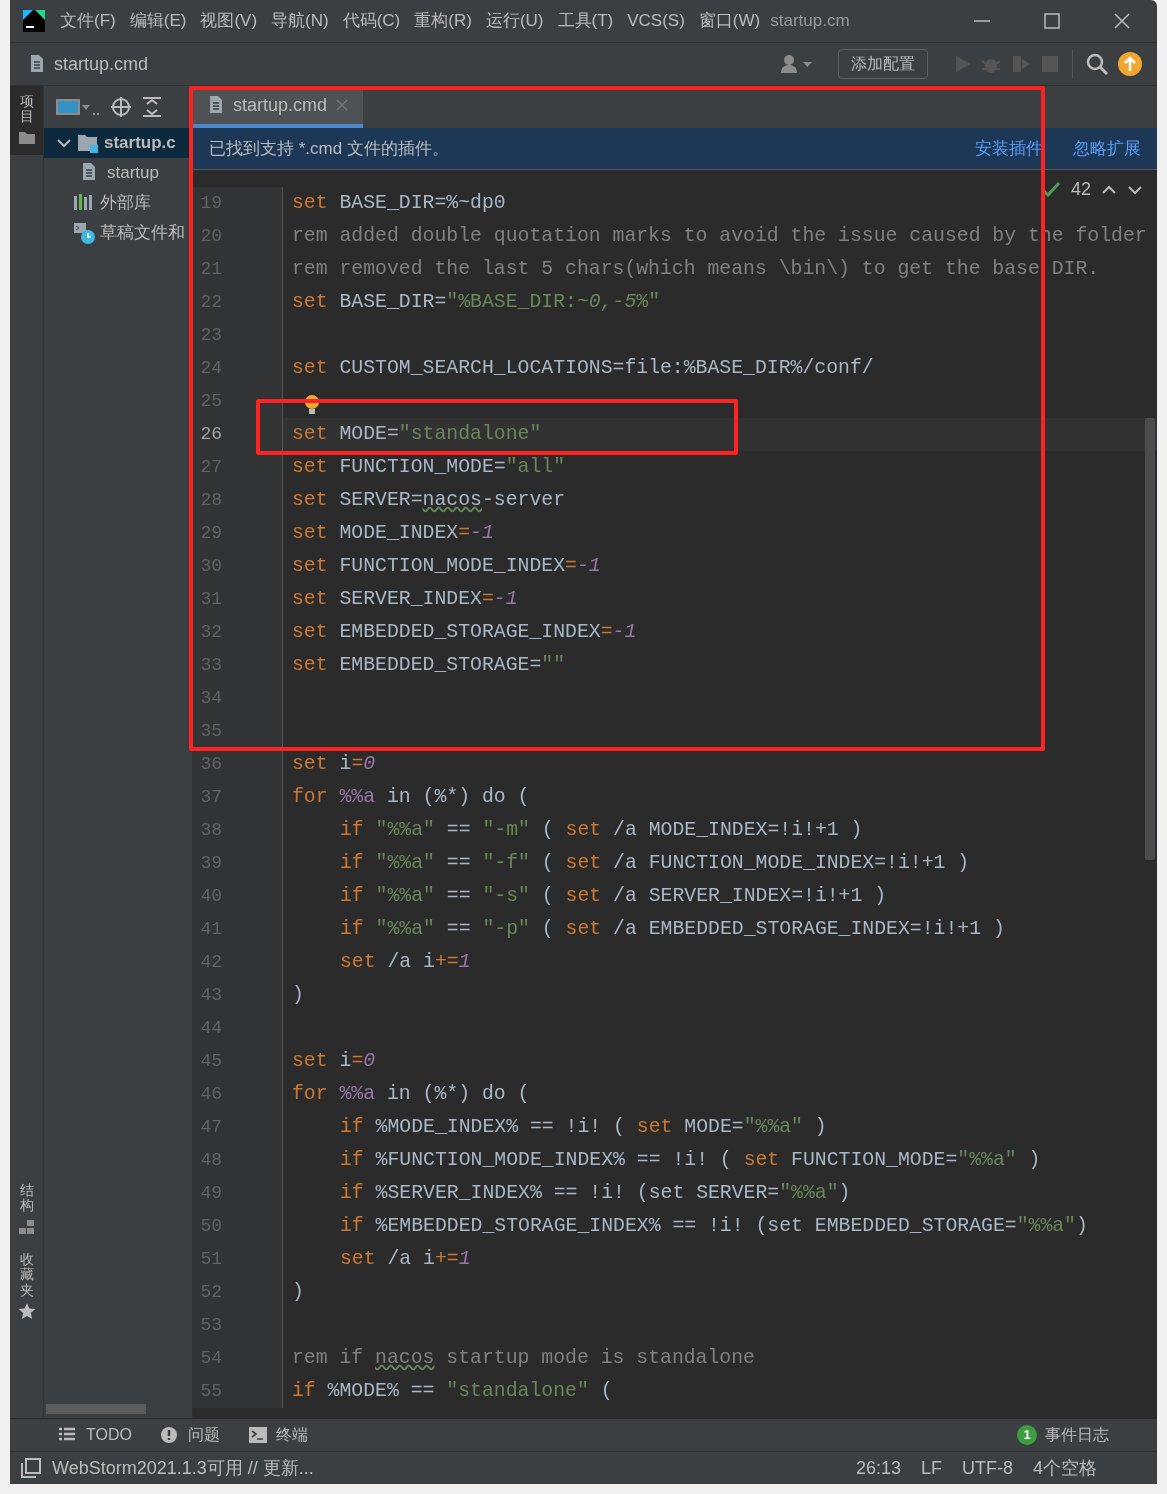 This screenshot has width=1167, height=1494. Describe the element at coordinates (96, 1409) in the screenshot. I see `horizontal-scrollbar` at that location.